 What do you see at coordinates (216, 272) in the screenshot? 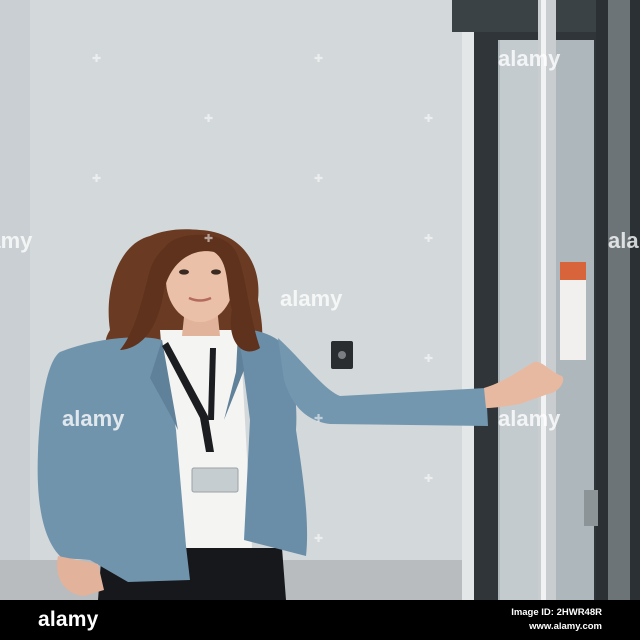
I see `eye-right` at bounding box center [216, 272].